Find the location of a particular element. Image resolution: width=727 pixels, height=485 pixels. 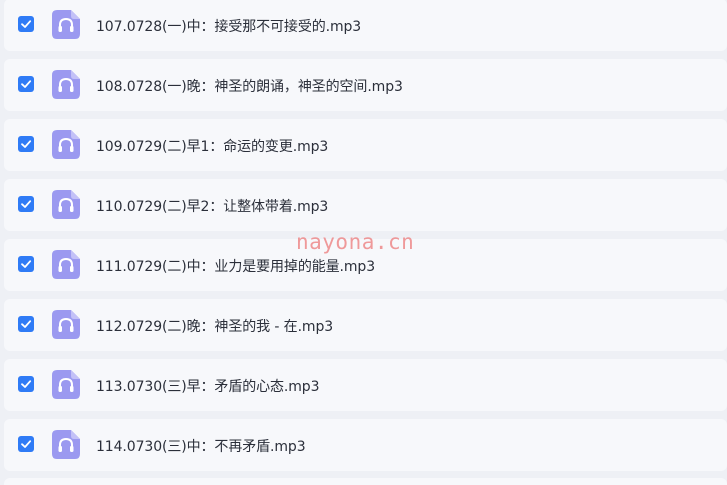

file-row: 114.0730(三)中：不再矛盾.mp3 is located at coordinates (365, 445).